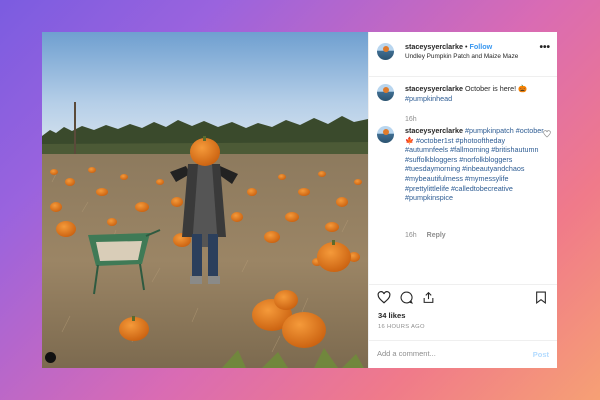 The image size is (600, 400). Describe the element at coordinates (544, 47) in the screenshot. I see `more-options-icon: •••` at that location.